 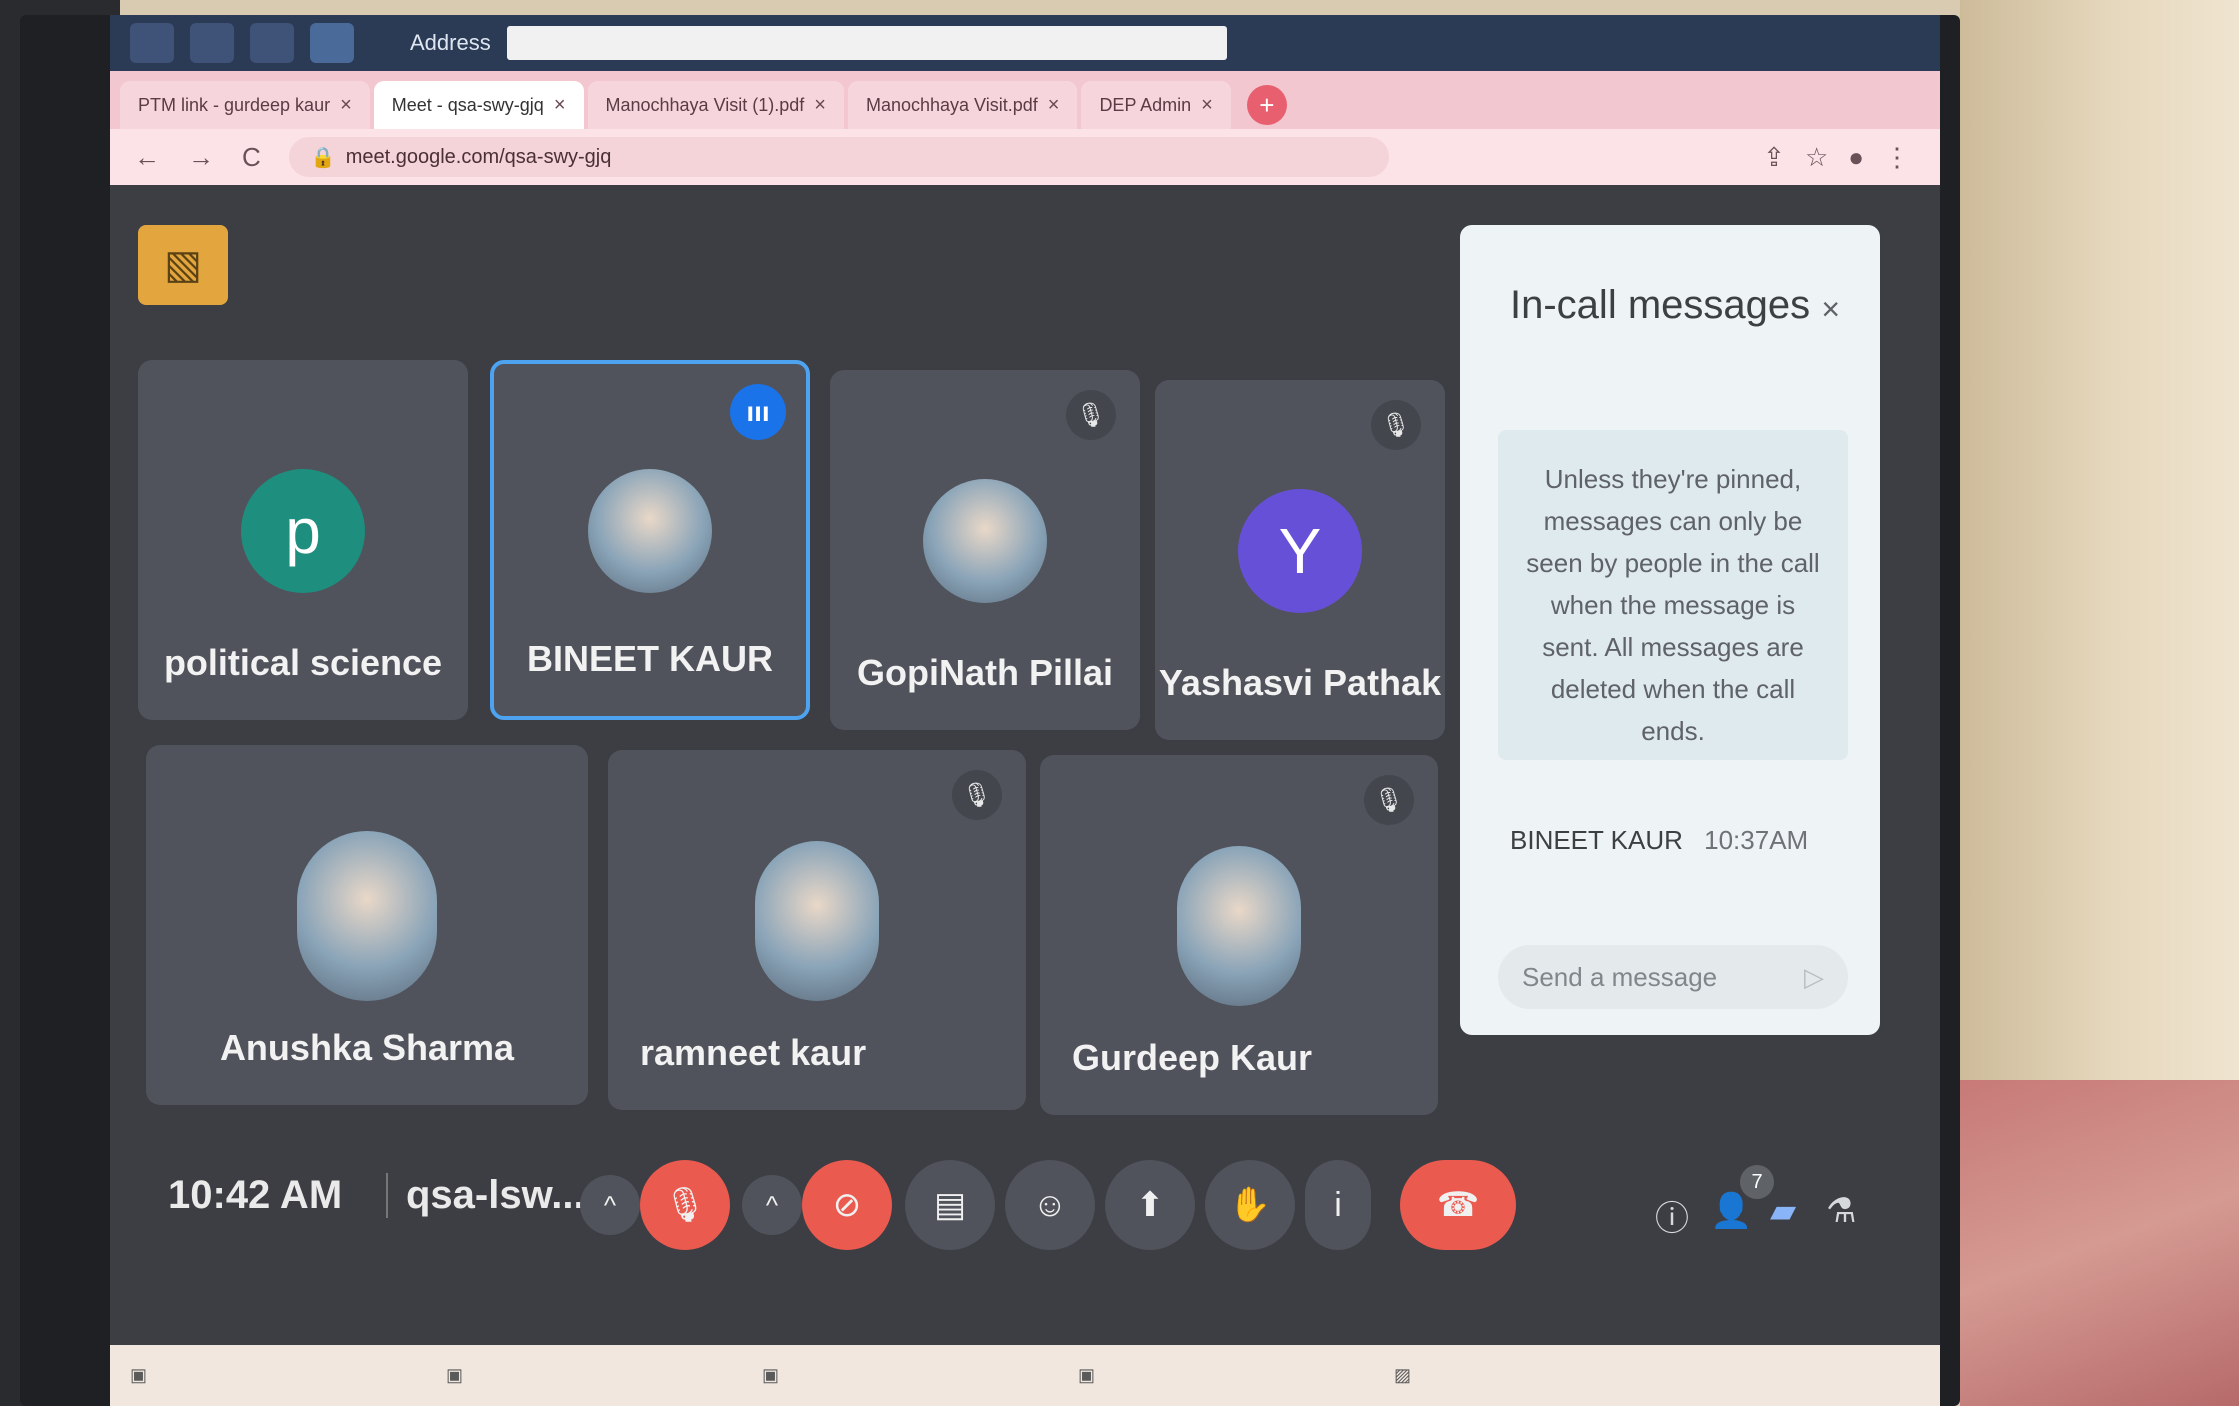 I want to click on forward-icon: →, so click(x=201, y=157).